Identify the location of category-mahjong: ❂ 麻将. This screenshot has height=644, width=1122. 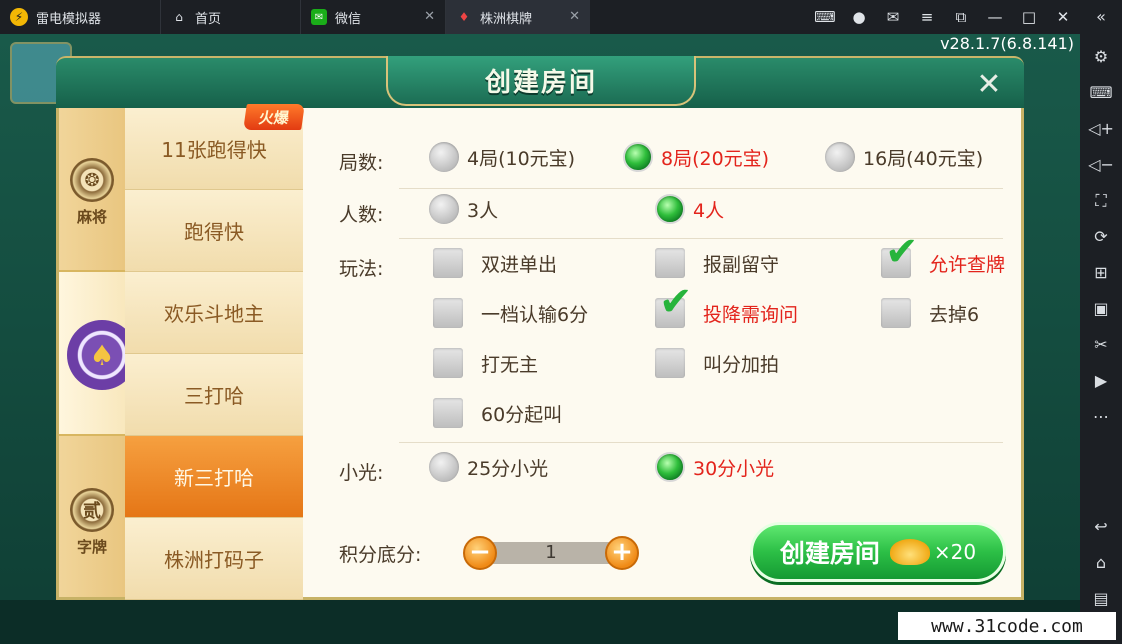
(92, 192).